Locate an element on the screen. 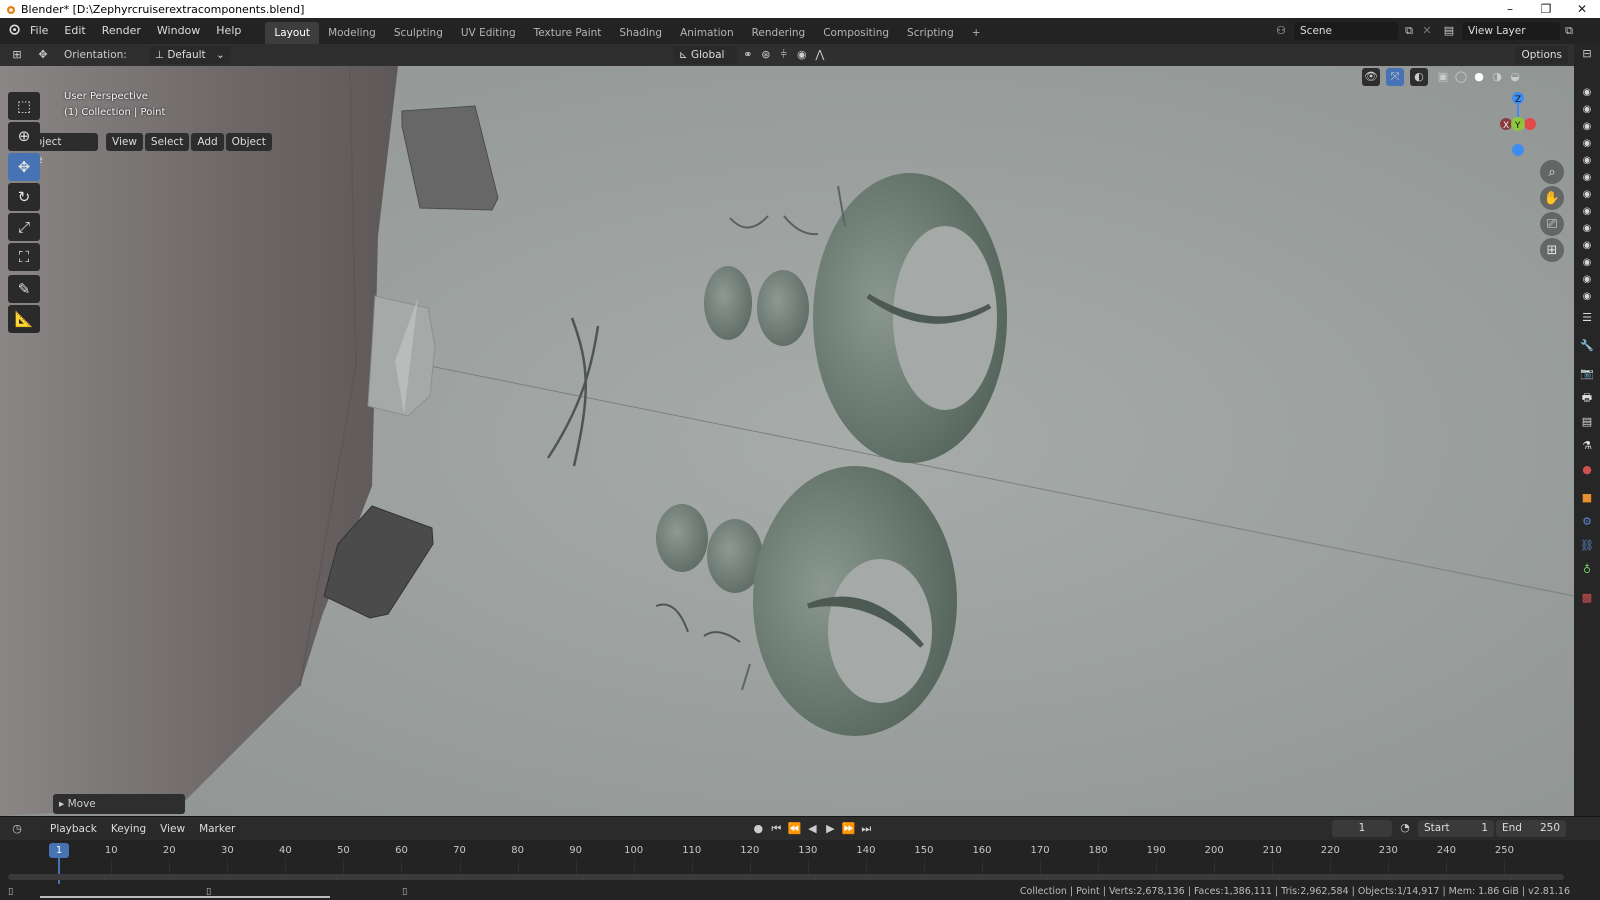 The image size is (1600, 900). rendered-shading-icon: ◒ is located at coordinates (1515, 77).